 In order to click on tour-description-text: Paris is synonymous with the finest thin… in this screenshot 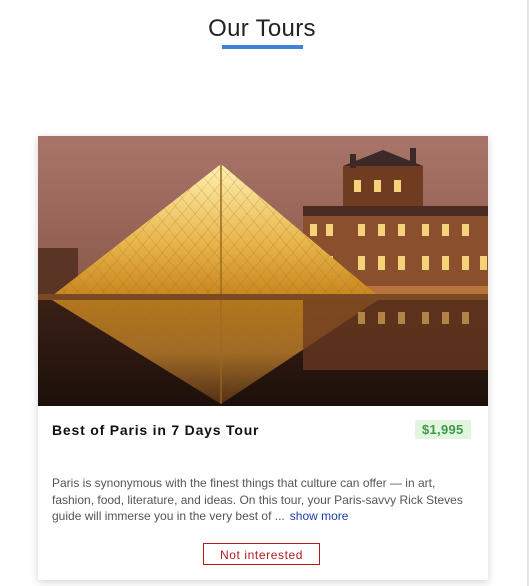, I will do `click(257, 499)`.